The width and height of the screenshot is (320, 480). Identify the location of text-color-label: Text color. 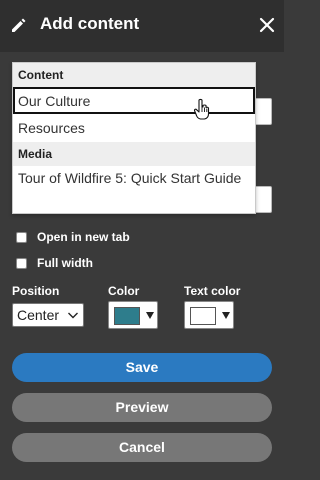
(212, 291).